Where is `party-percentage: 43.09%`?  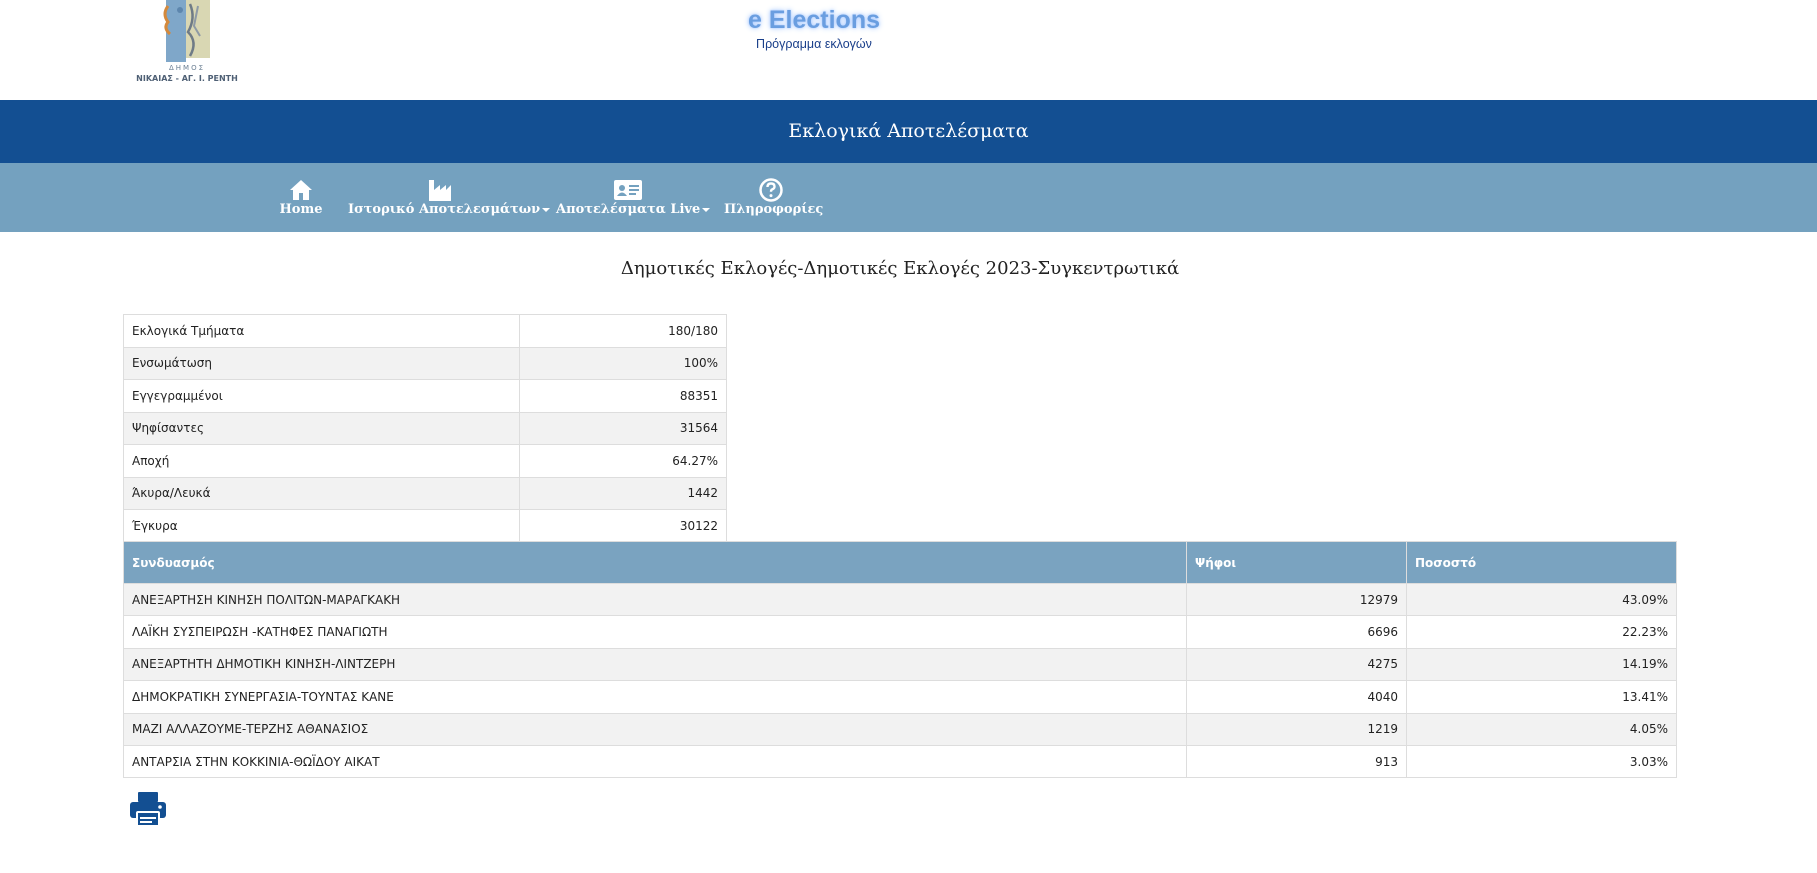 party-percentage: 43.09% is located at coordinates (1541, 599).